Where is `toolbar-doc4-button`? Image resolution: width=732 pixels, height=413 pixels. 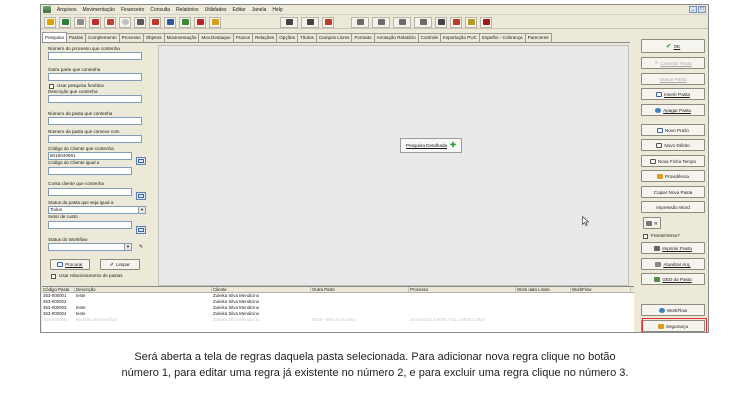 toolbar-doc4-button is located at coordinates (423, 22).